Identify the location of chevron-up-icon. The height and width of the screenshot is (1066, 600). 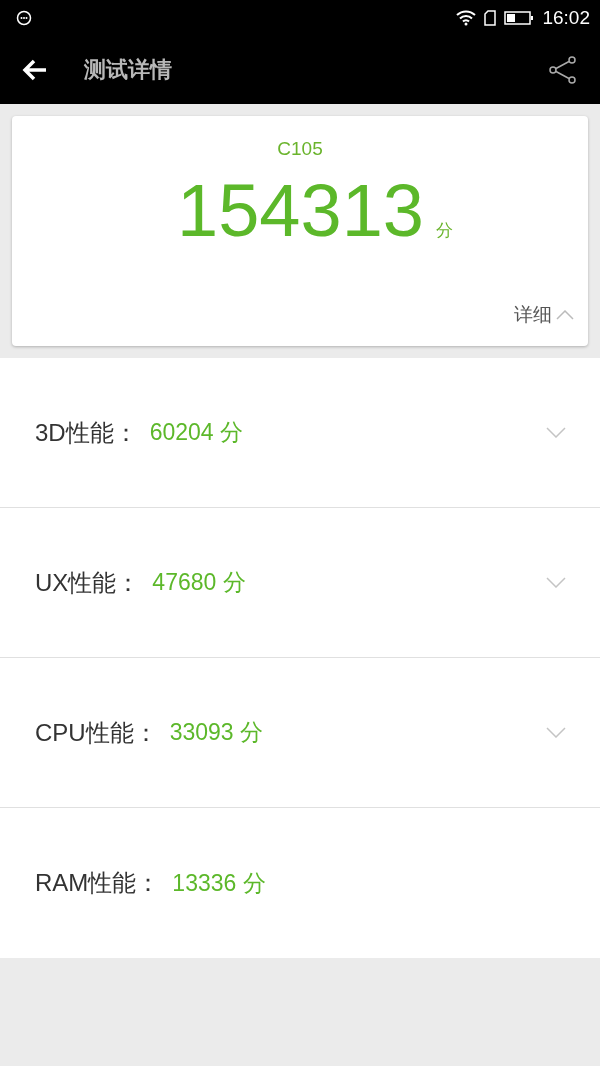
(565, 315).